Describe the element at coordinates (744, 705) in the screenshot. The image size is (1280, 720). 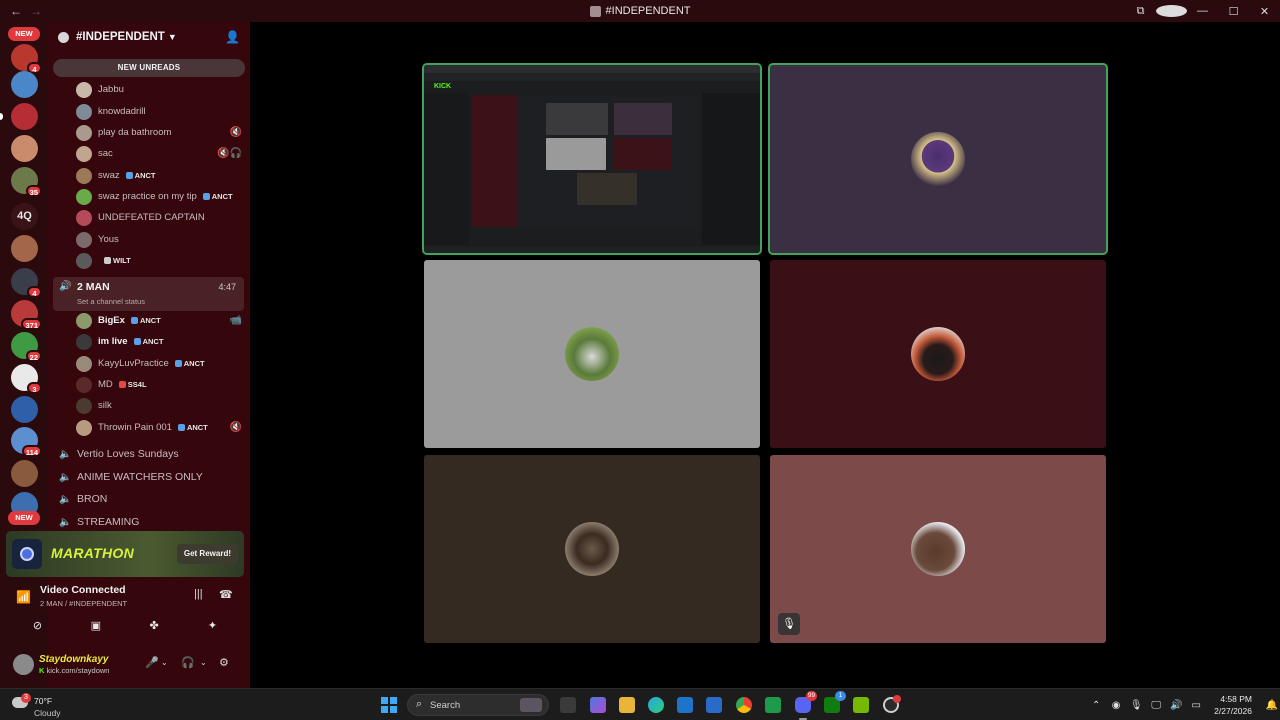
I see `chrome-icon` at that location.